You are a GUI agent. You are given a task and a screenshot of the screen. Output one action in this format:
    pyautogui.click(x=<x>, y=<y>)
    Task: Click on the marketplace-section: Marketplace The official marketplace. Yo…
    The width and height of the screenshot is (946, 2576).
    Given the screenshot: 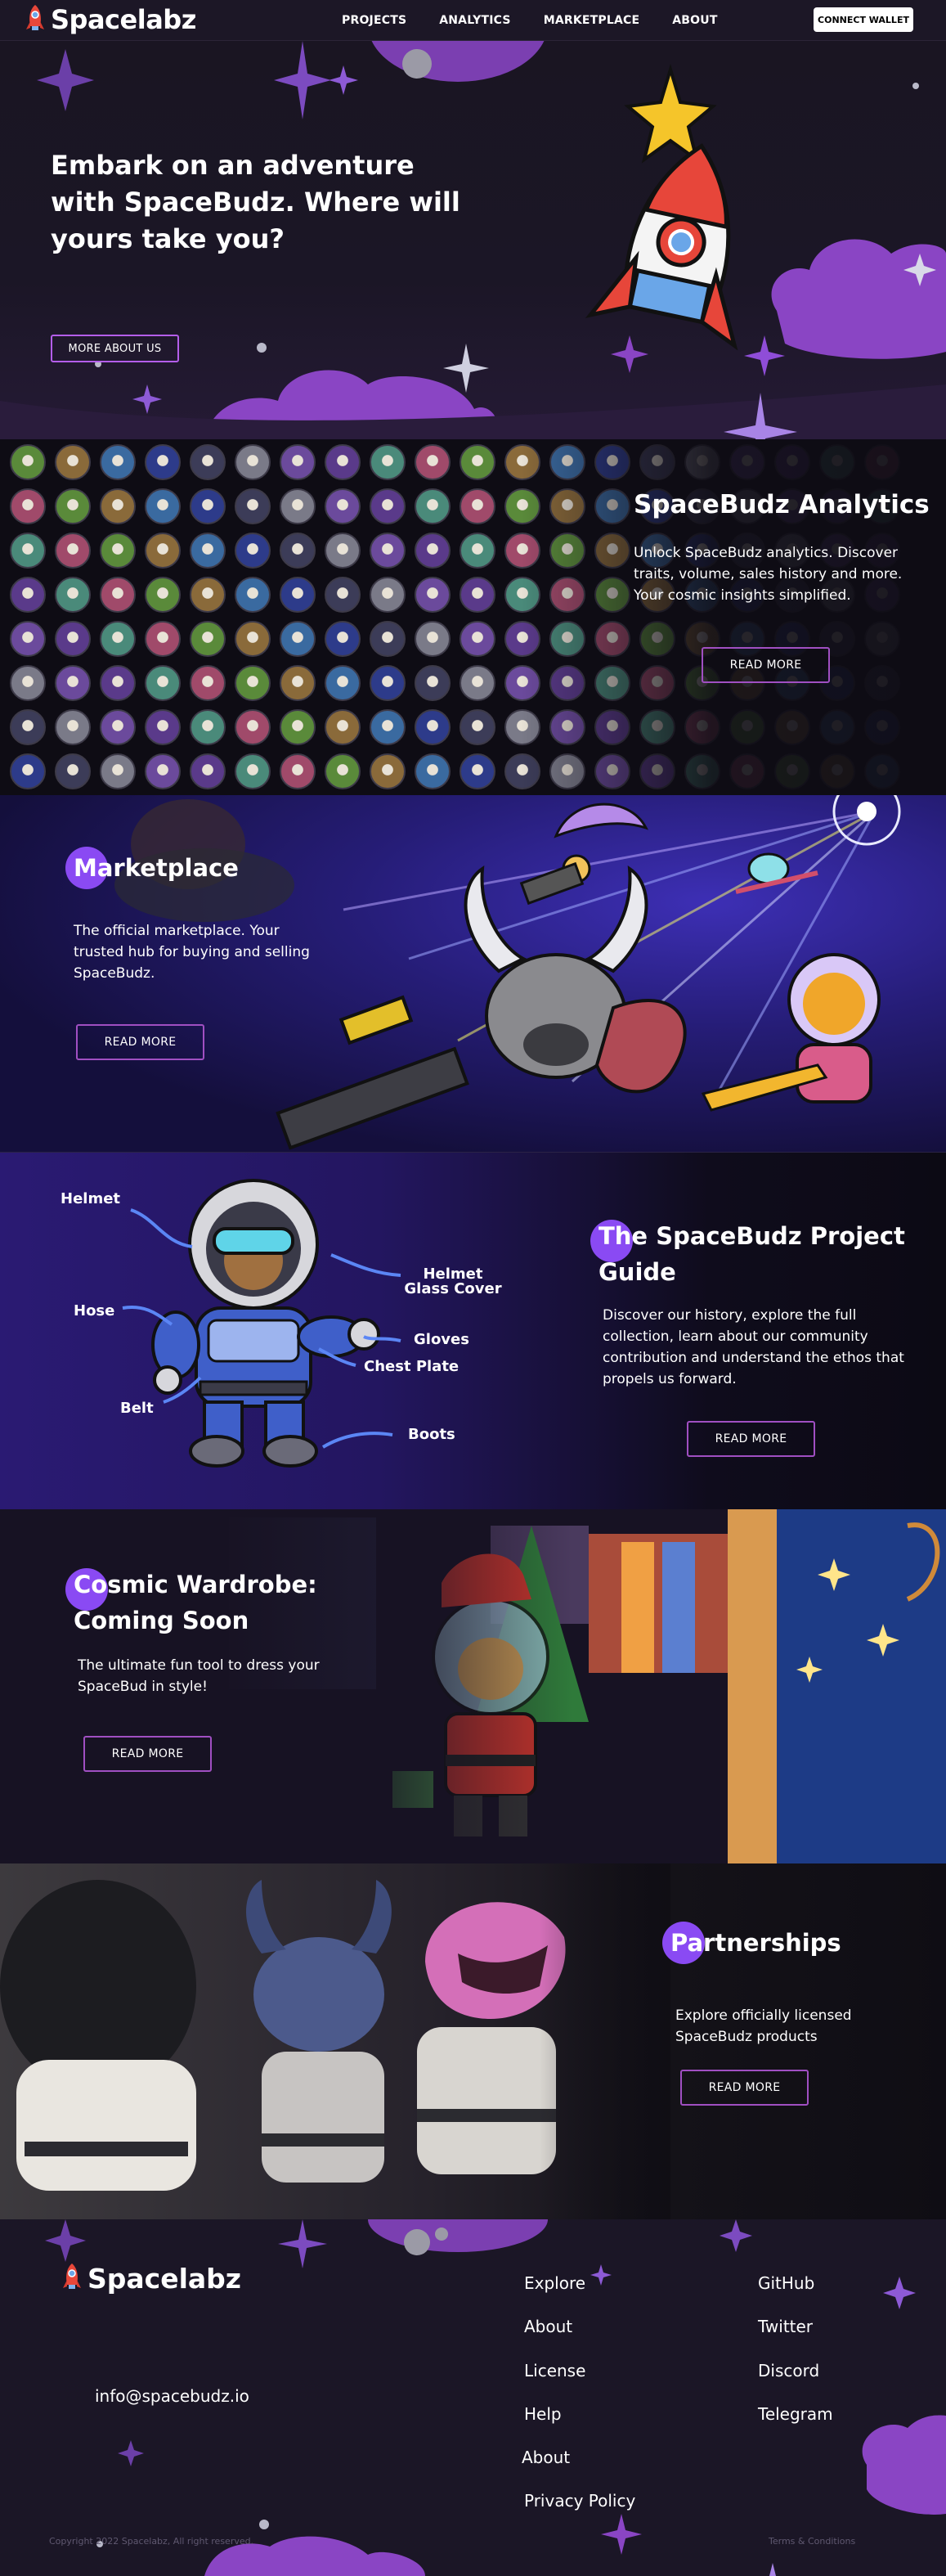 What is the action you would take?
    pyautogui.click(x=473, y=974)
    